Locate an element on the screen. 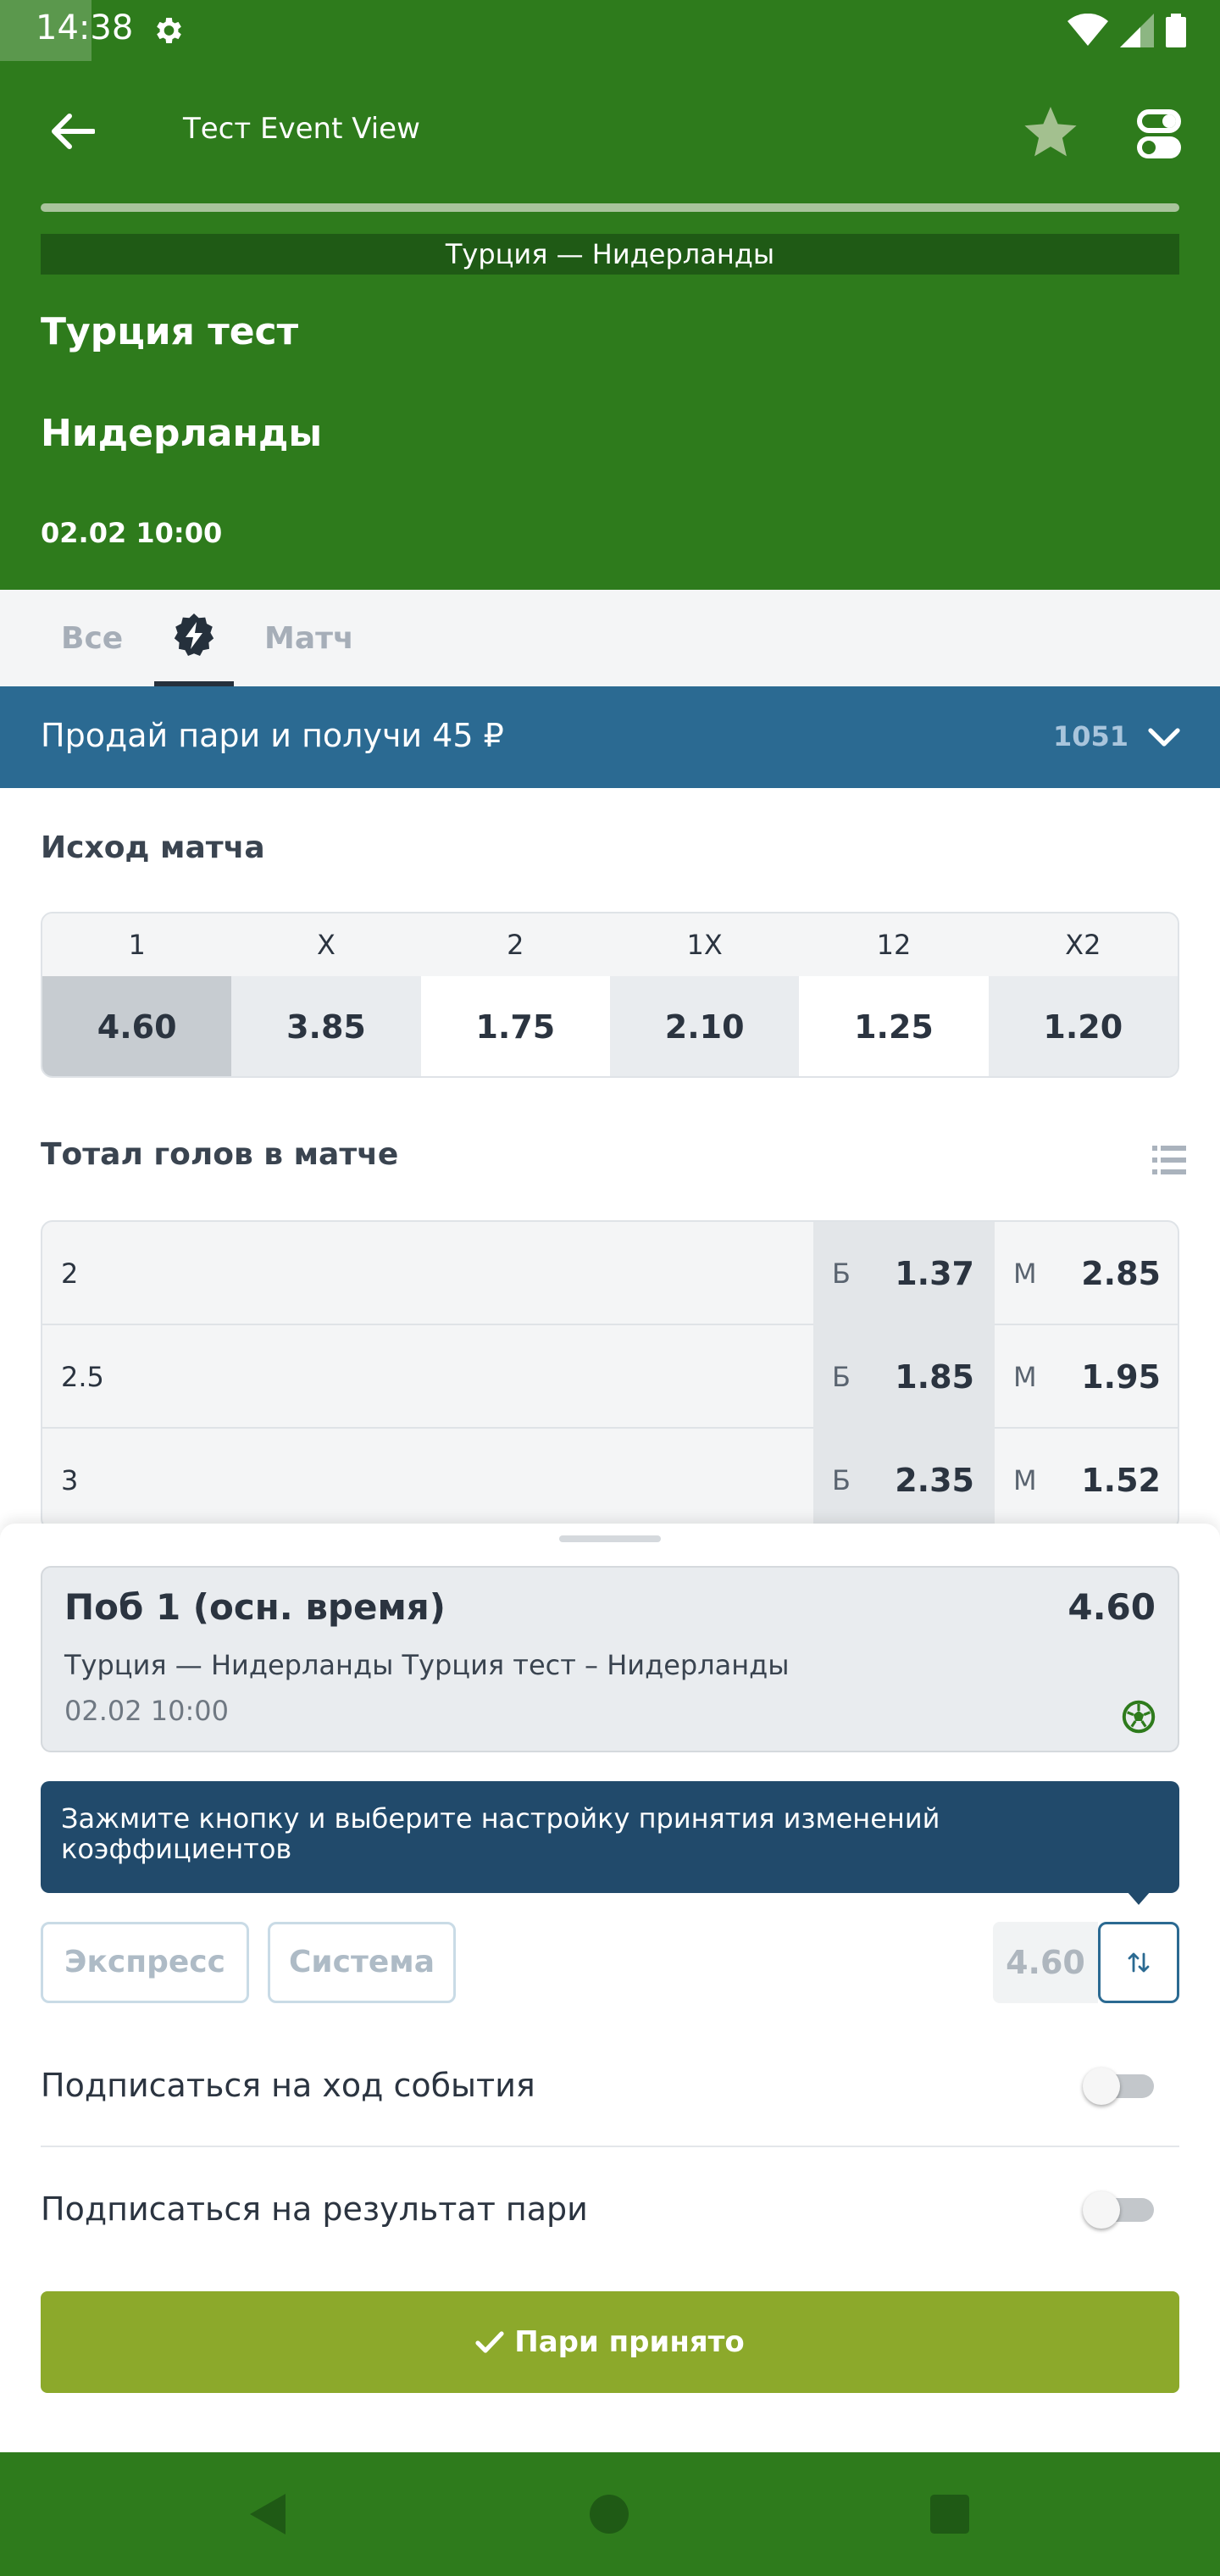 The width and height of the screenshot is (1220, 2576). table-row: 2.5 Б 1.85 М 1.95 is located at coordinates (610, 1377).